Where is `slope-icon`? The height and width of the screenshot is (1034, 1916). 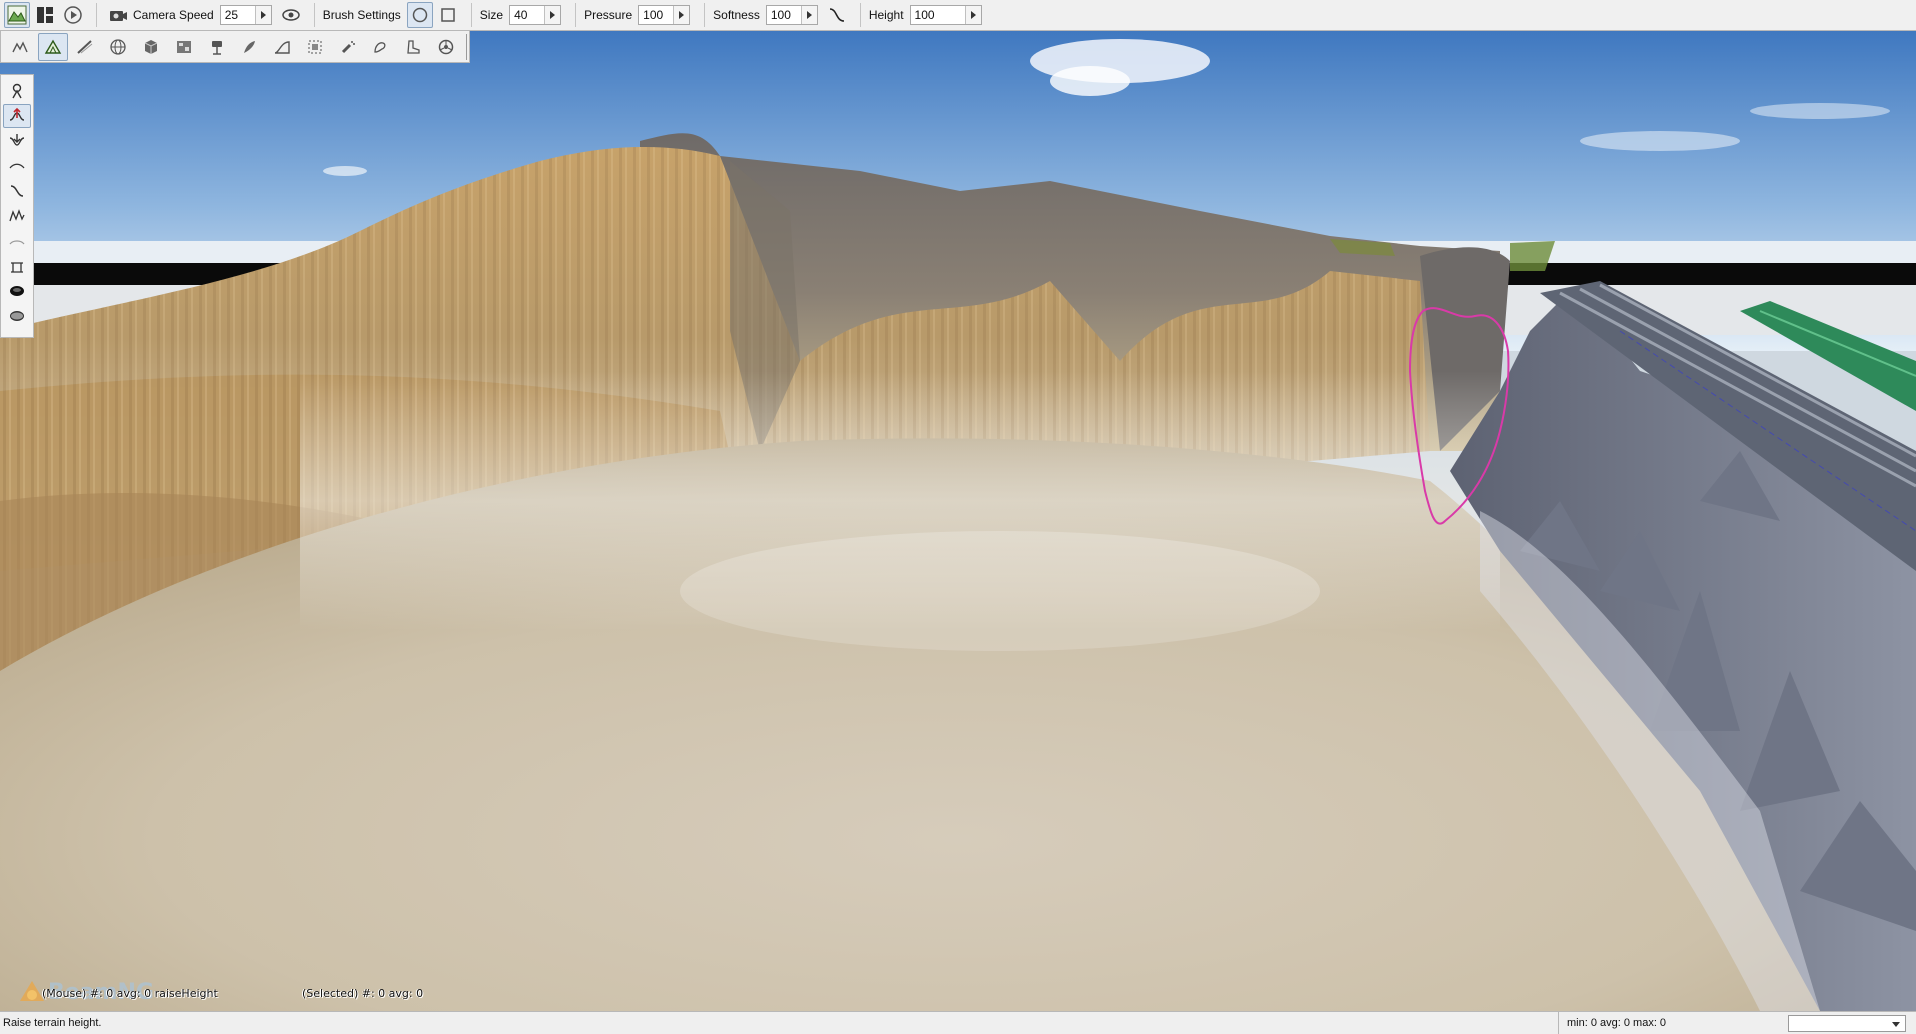
slope-icon is located at coordinates (17, 191).